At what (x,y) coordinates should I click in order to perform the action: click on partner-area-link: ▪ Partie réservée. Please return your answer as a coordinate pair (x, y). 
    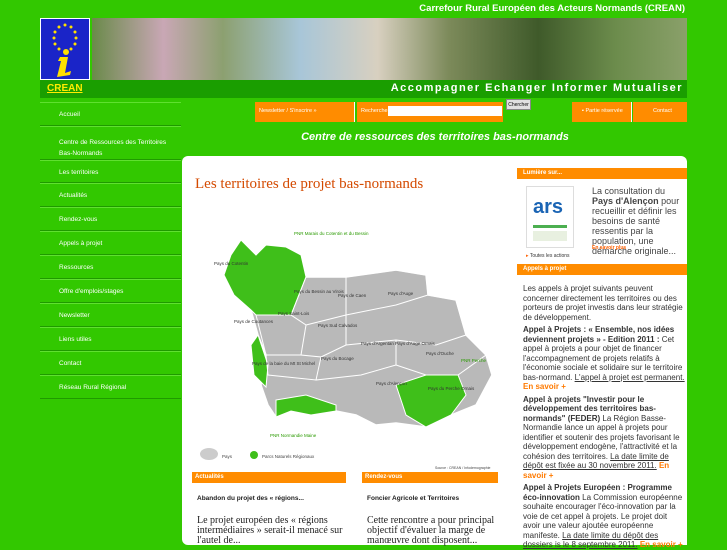
    Looking at the image, I should click on (602, 112).